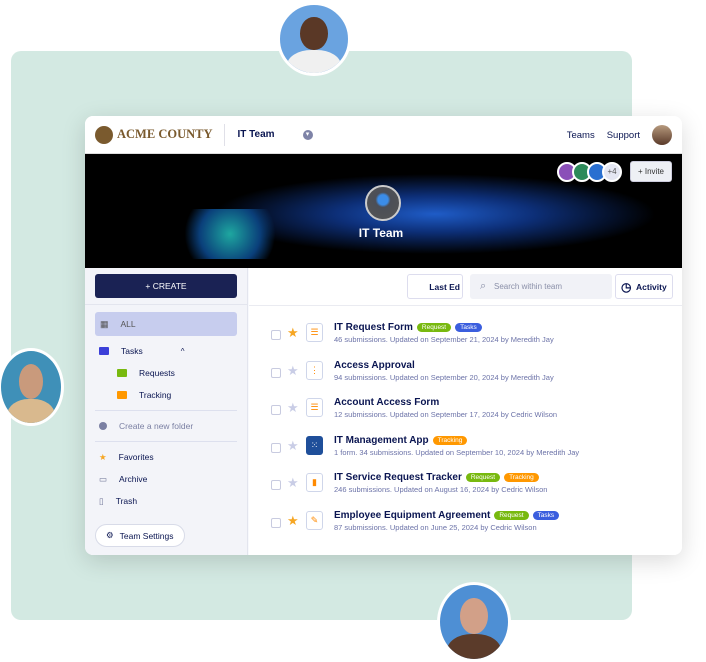 This screenshot has width=706, height=662. I want to click on sidebar-folder-tracking: Tracking, so click(166, 395).